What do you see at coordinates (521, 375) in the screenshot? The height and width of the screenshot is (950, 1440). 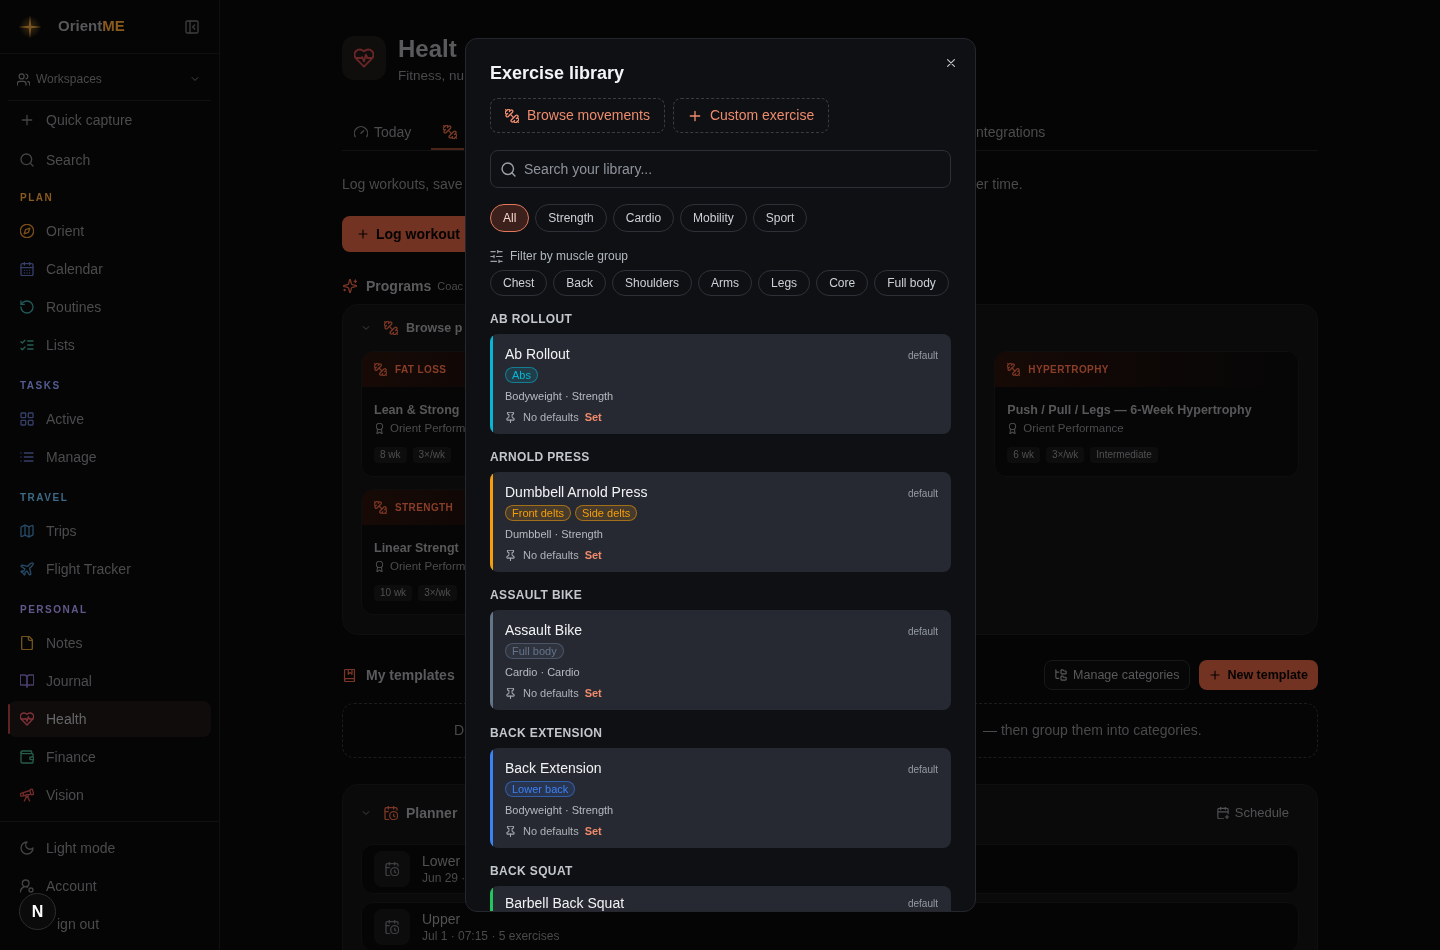 I see `muscle-tag: Abs` at bounding box center [521, 375].